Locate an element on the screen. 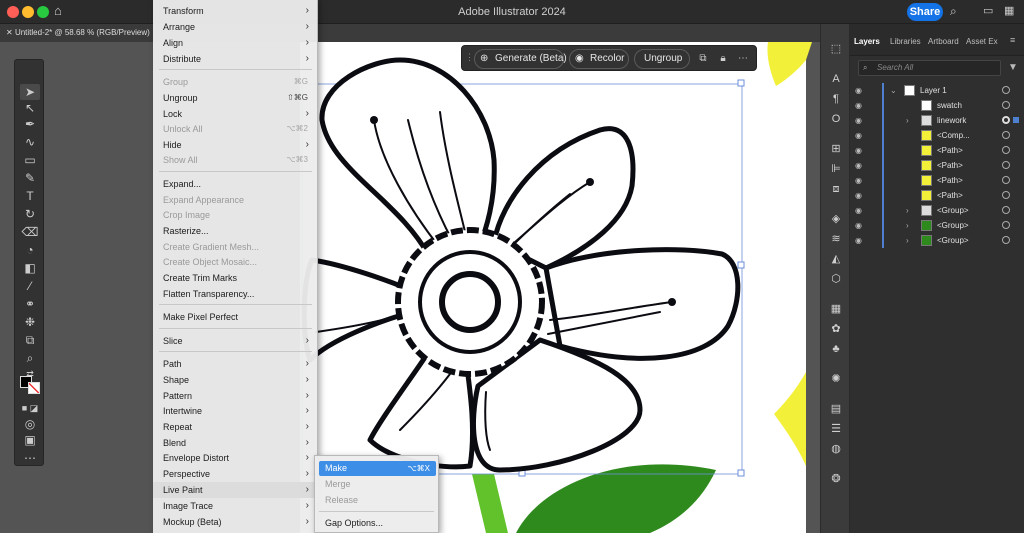 This screenshot has height=533, width=1024. menu-item-lock: Lock › is located at coordinates (235, 114).